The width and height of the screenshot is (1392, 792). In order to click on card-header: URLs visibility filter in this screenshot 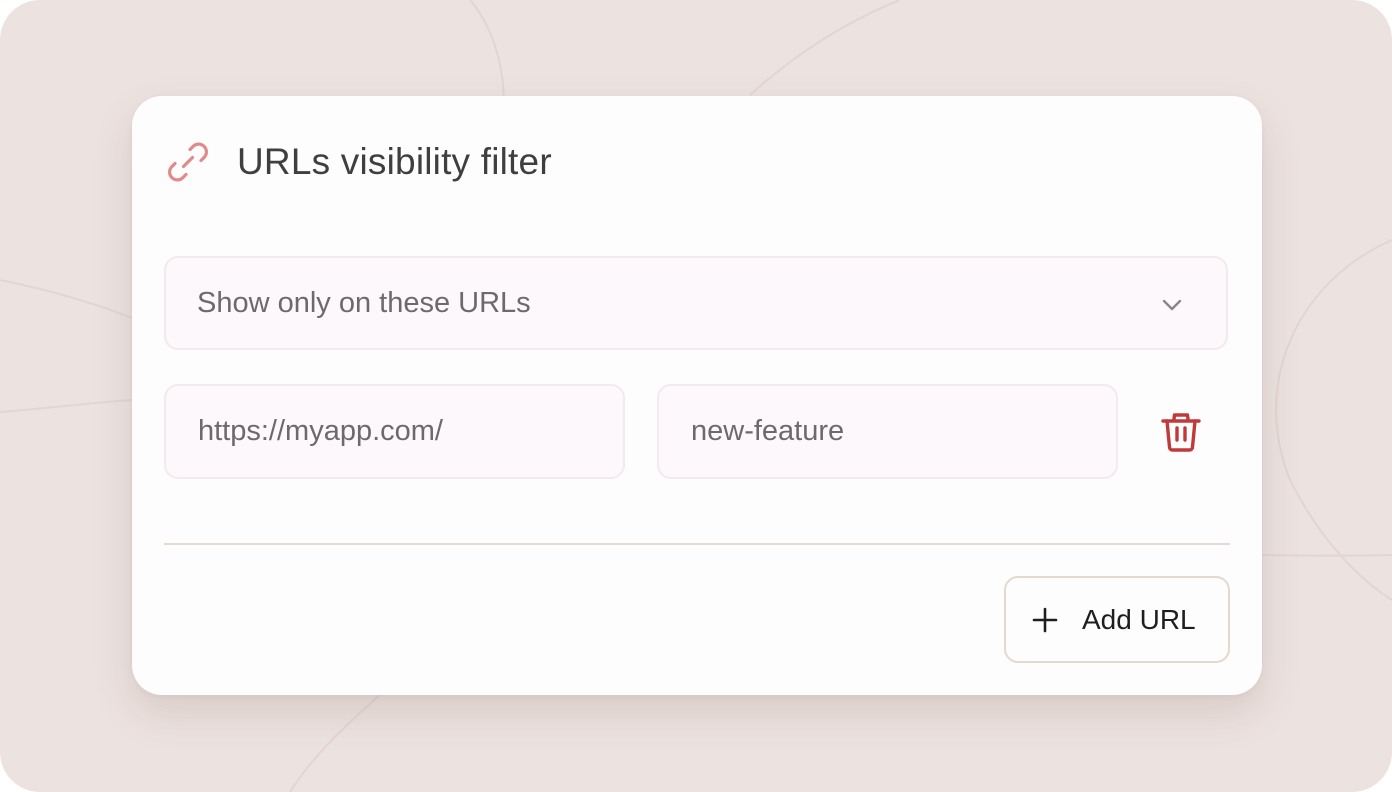, I will do `click(359, 162)`.